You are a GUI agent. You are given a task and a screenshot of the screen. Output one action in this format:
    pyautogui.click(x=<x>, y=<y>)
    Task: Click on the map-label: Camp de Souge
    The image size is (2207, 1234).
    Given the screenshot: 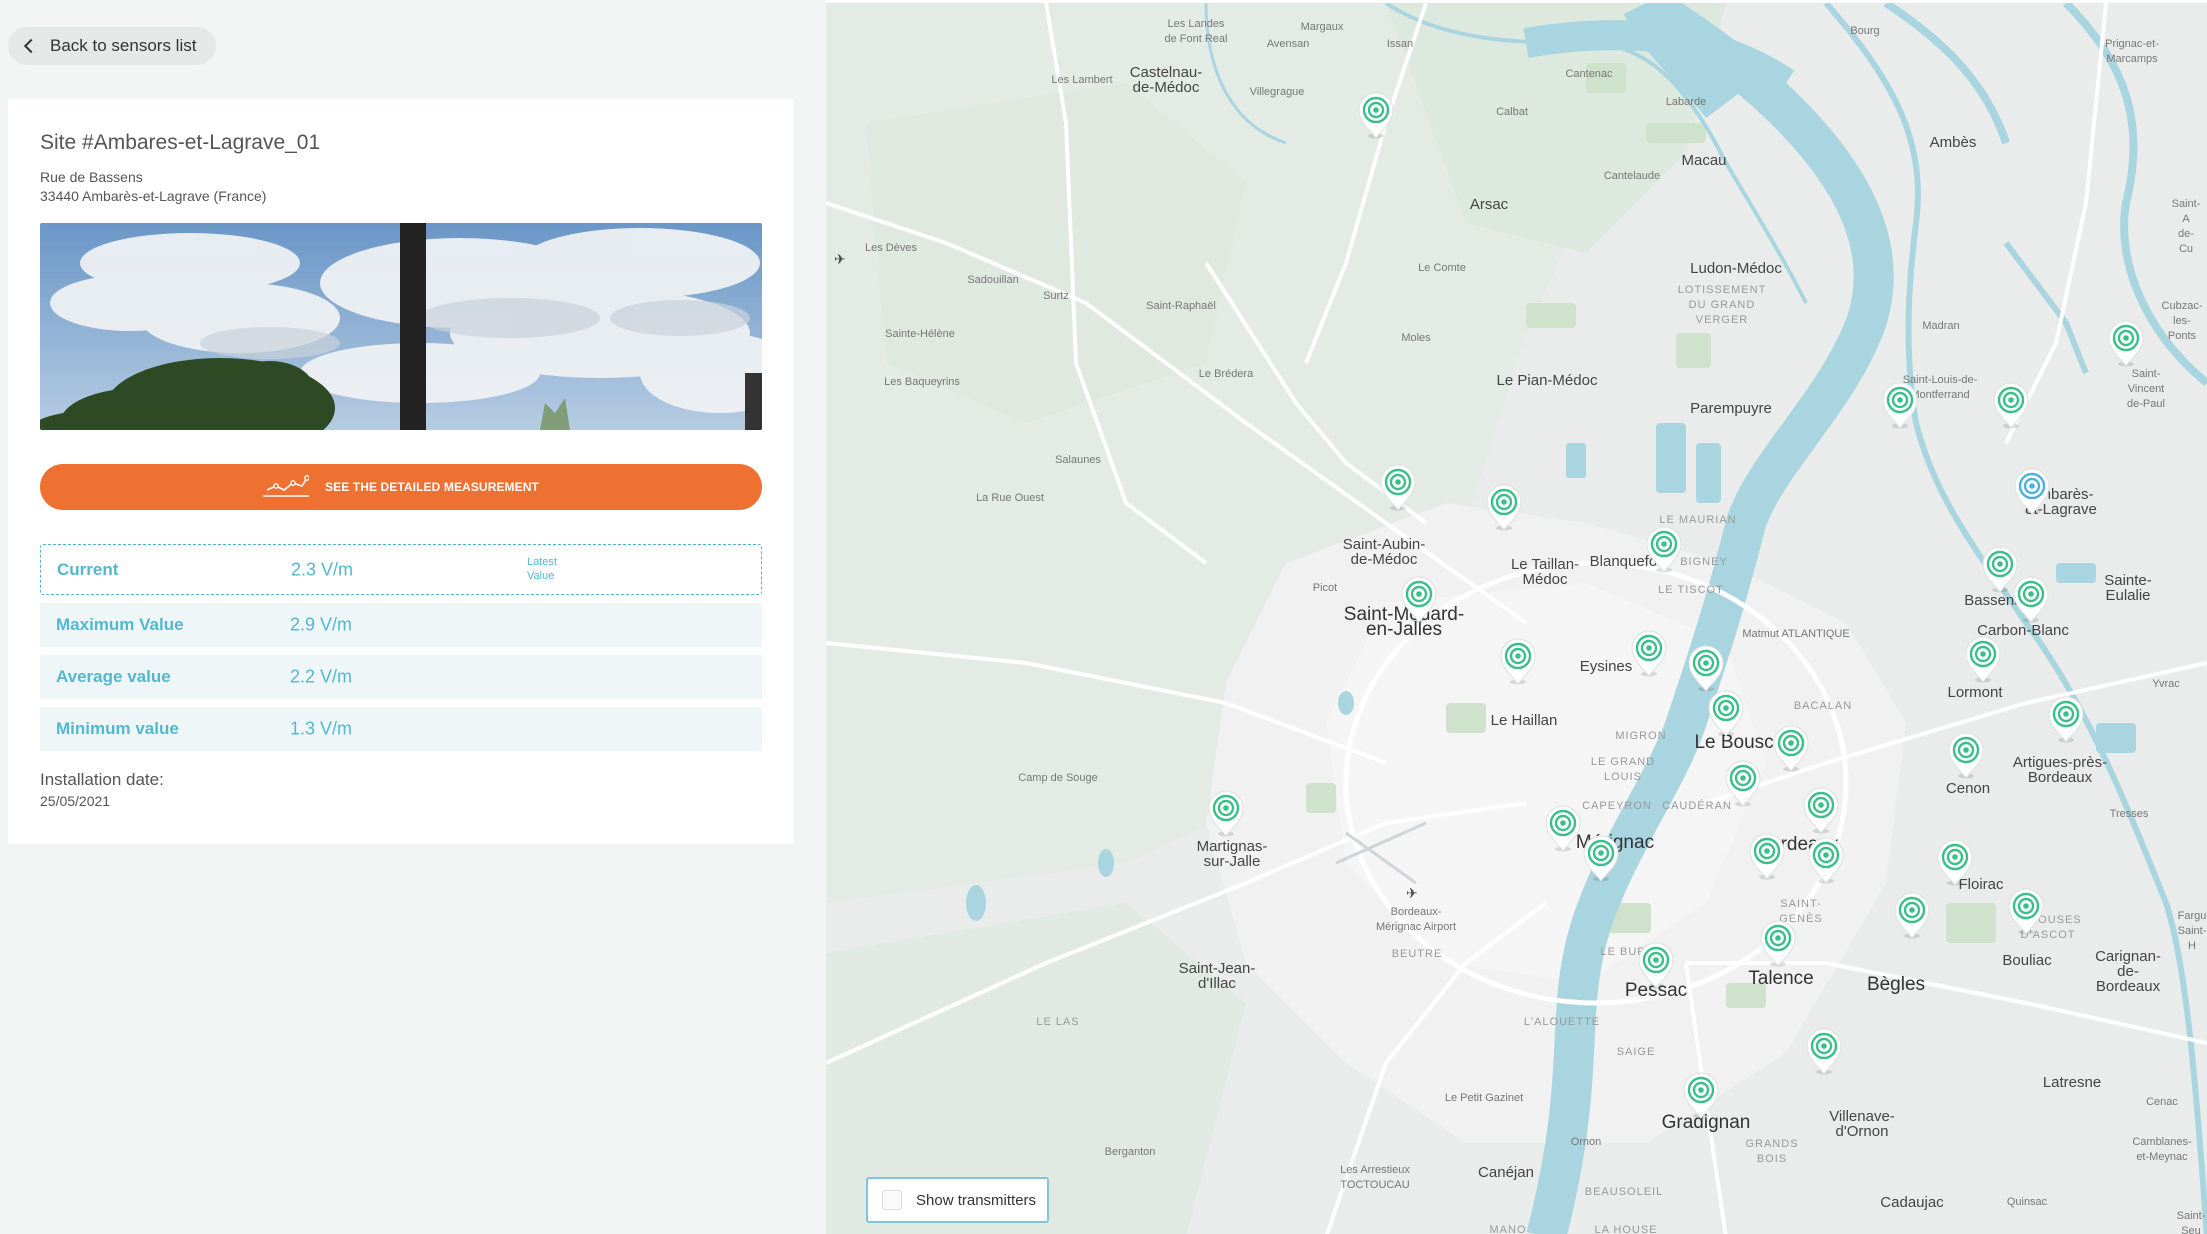 What is the action you would take?
    pyautogui.click(x=1058, y=778)
    